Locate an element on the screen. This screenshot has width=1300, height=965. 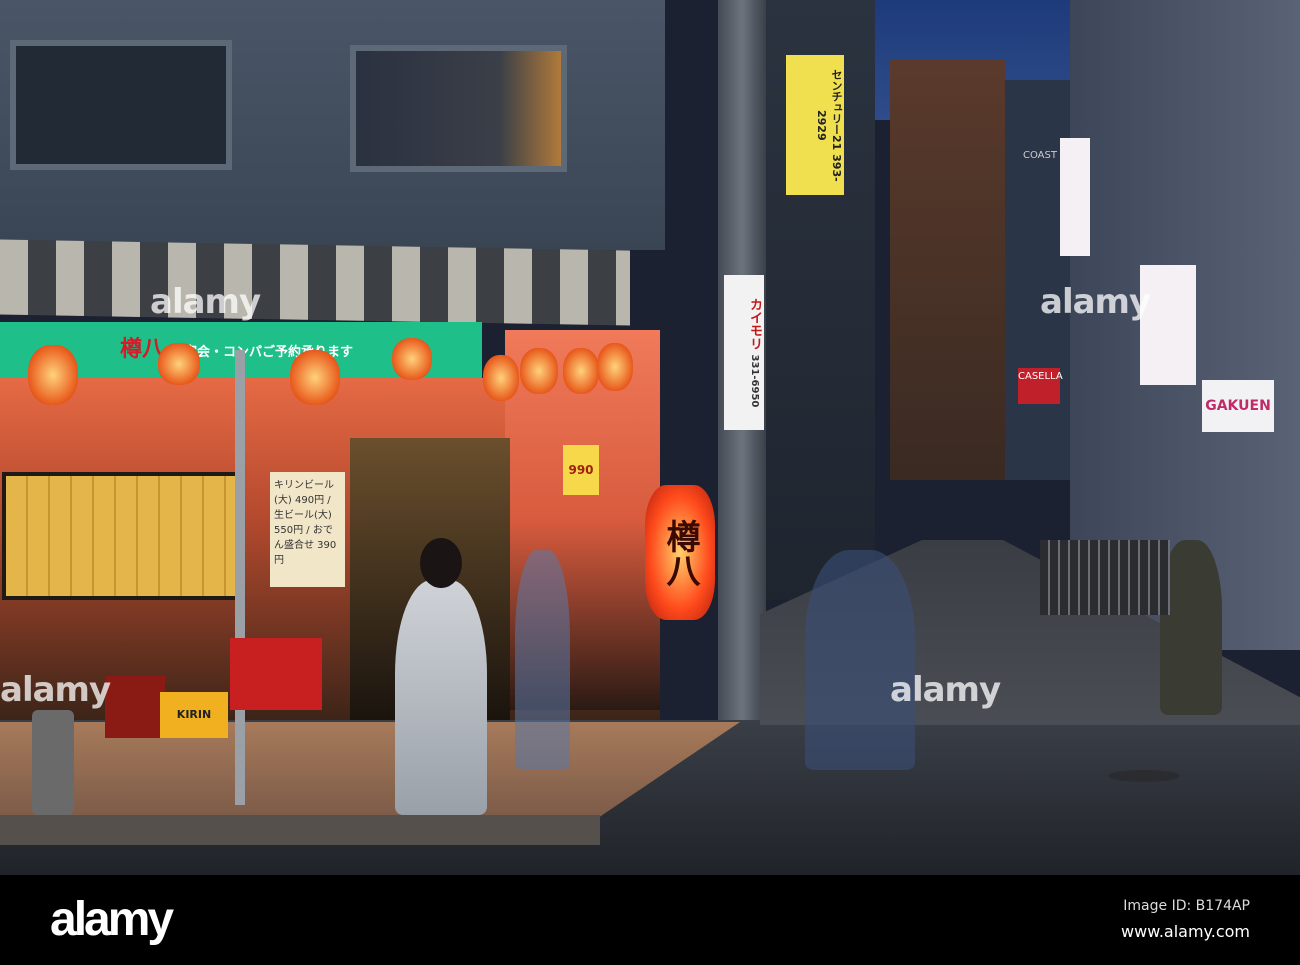
pole-sign: カイモリ 331-6950 is located at coordinates (744, 352).